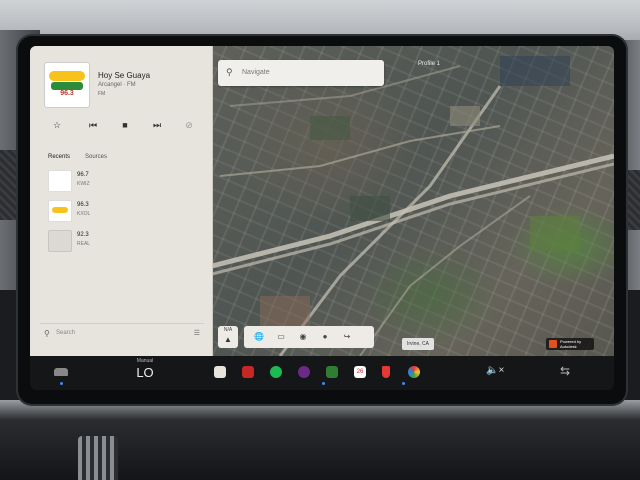 The height and width of the screenshot is (480, 640). I want to click on media-app-icon, so click(220, 372).